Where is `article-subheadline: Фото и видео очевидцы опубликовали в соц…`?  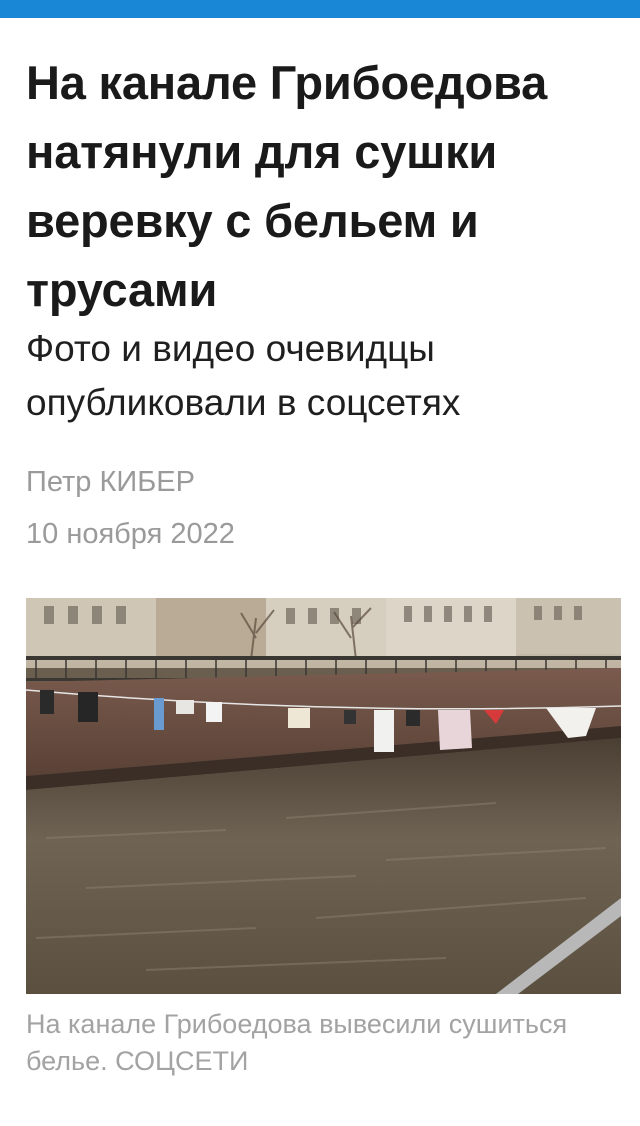 article-subheadline: Фото и видео очевидцы опубликовали в соц… is located at coordinates (243, 375).